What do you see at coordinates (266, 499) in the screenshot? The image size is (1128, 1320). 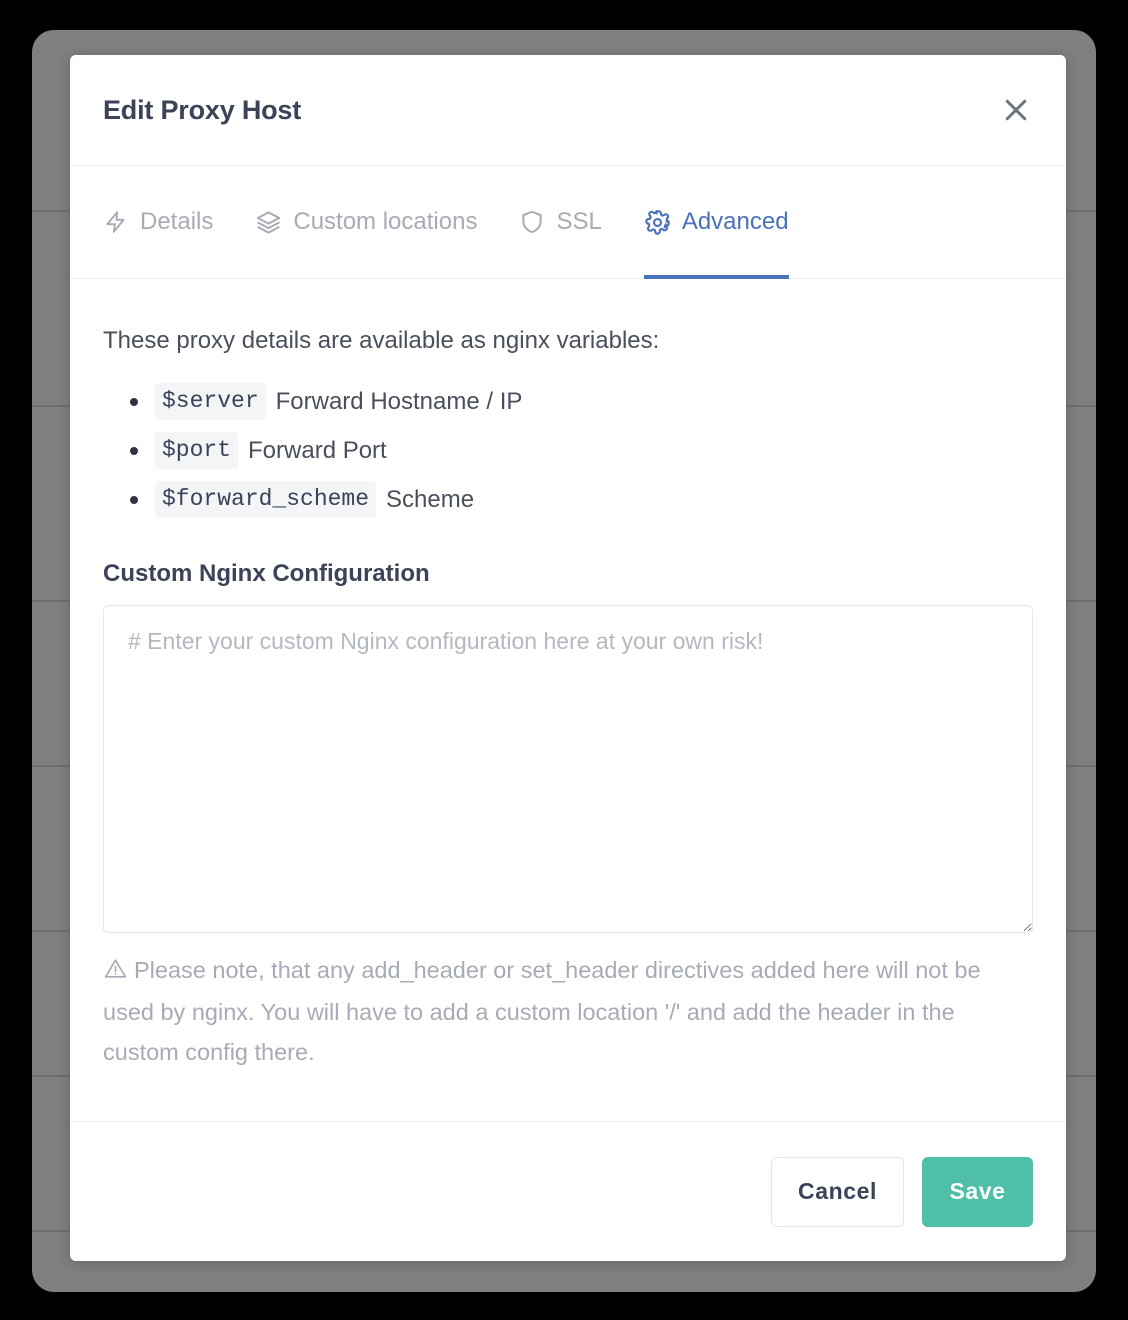 I see `variable-code-forward-scheme: $forward_scheme` at bounding box center [266, 499].